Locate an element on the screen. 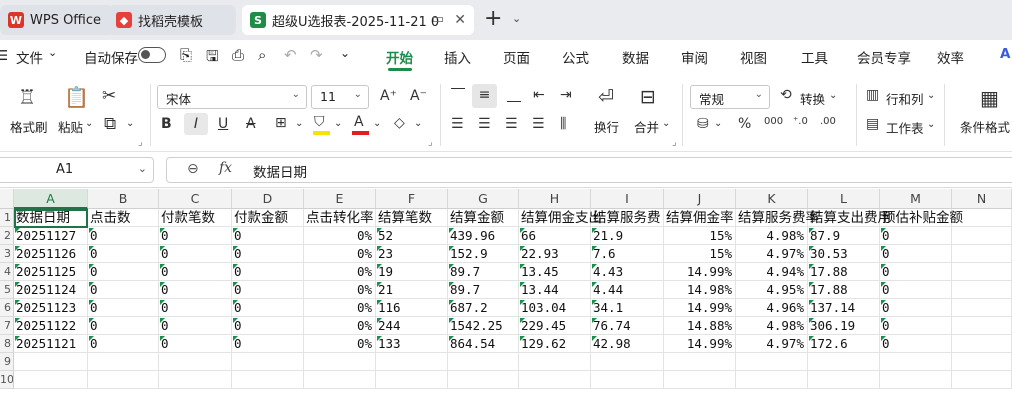 This screenshot has height=400, width=1012. menu-tab-page: 页面 is located at coordinates (516, 57).